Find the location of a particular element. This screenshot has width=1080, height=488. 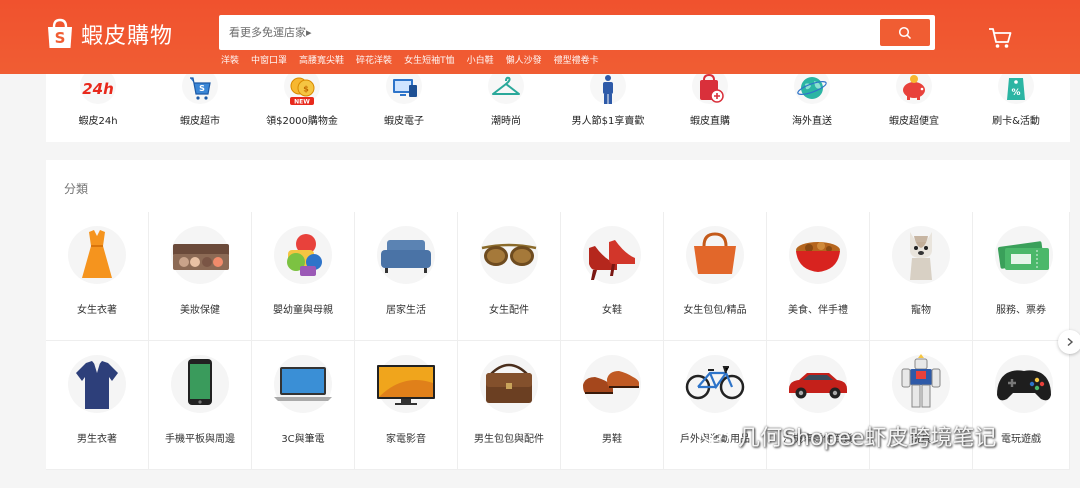

category-label: 女生配件 is located at coordinates (509, 310).